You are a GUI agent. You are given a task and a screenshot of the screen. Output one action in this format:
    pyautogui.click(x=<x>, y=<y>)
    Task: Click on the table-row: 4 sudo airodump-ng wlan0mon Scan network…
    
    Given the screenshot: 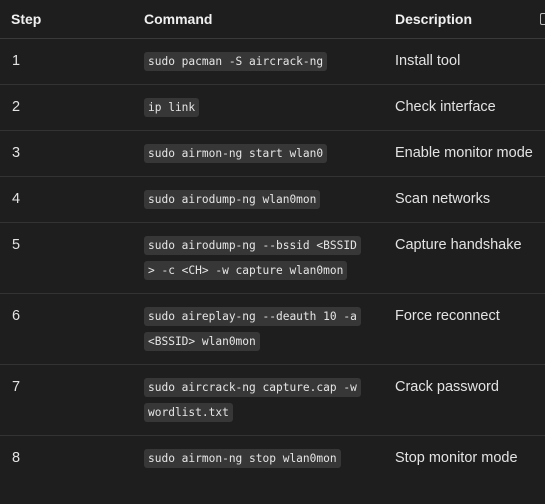 What is the action you would take?
    pyautogui.click(x=272, y=199)
    